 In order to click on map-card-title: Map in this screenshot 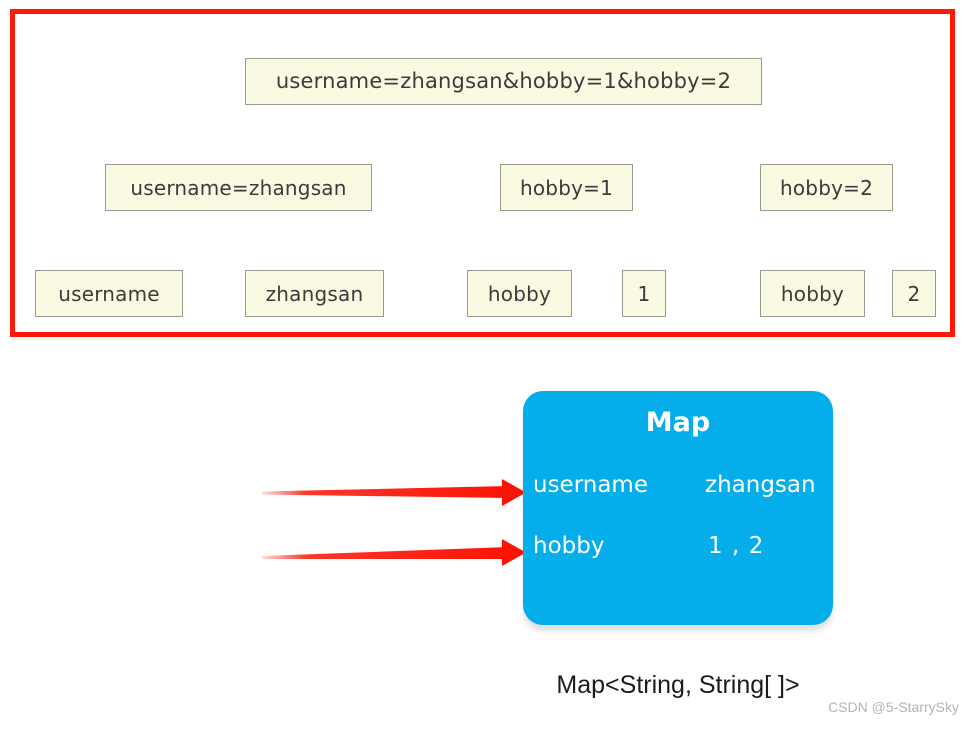, I will do `click(678, 422)`.